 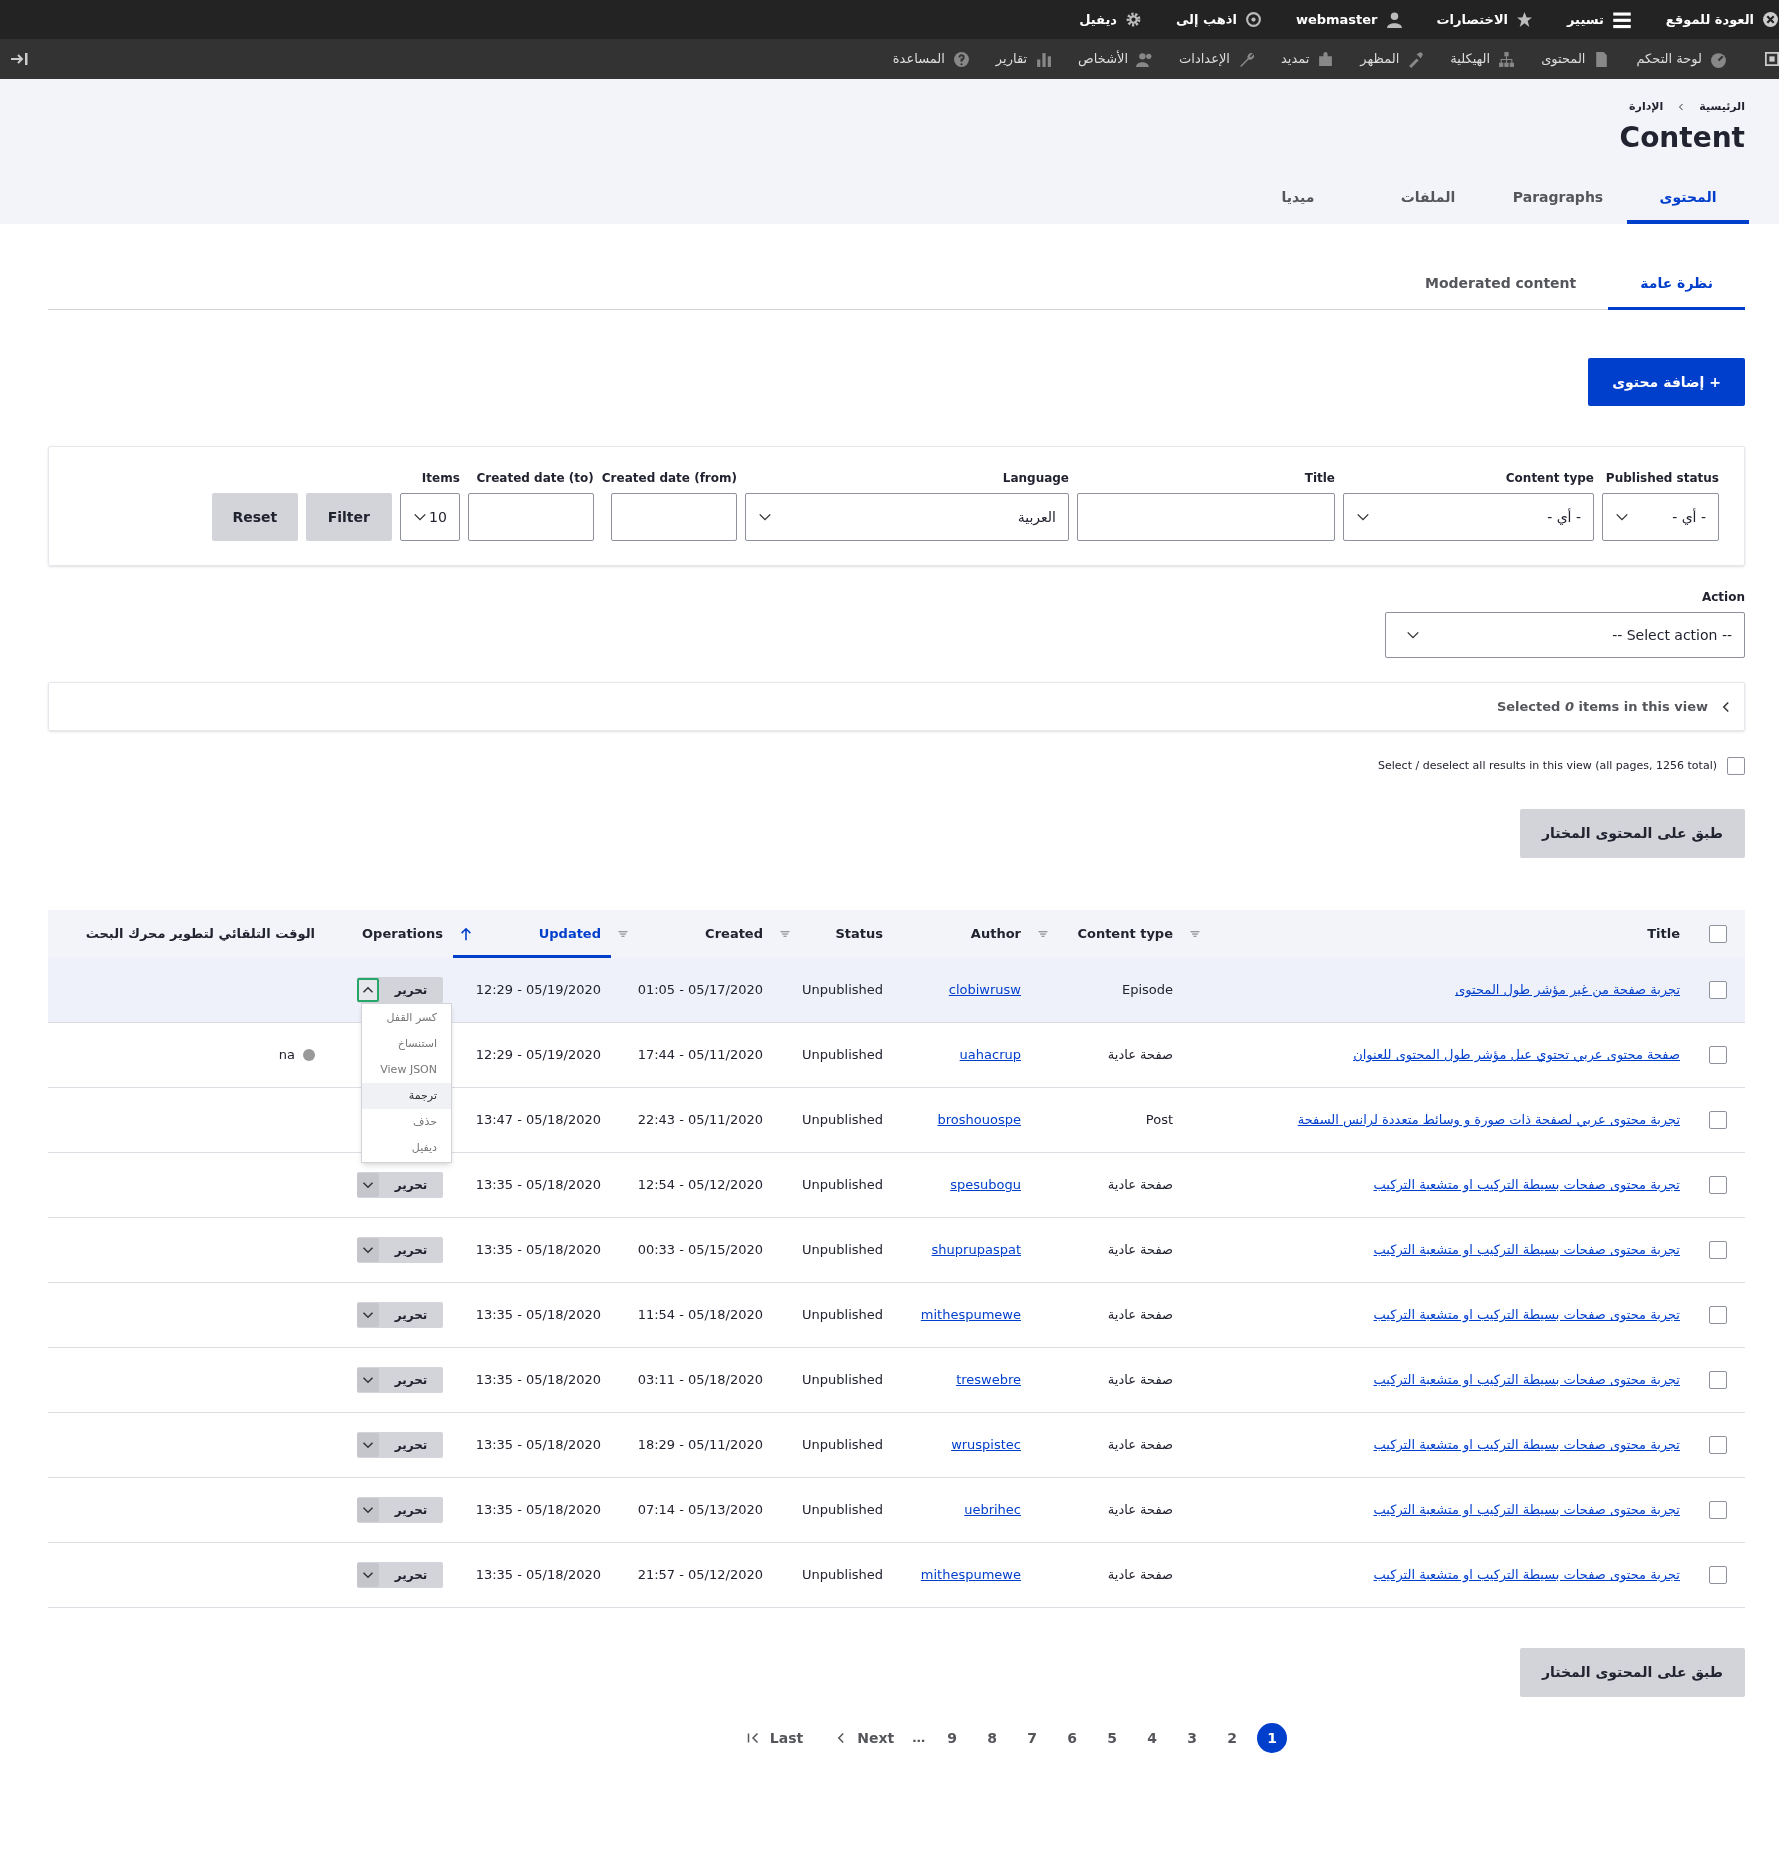 What do you see at coordinates (1217, 59) in the screenshot?
I see `toolbar-menu-item: الإعدادات` at bounding box center [1217, 59].